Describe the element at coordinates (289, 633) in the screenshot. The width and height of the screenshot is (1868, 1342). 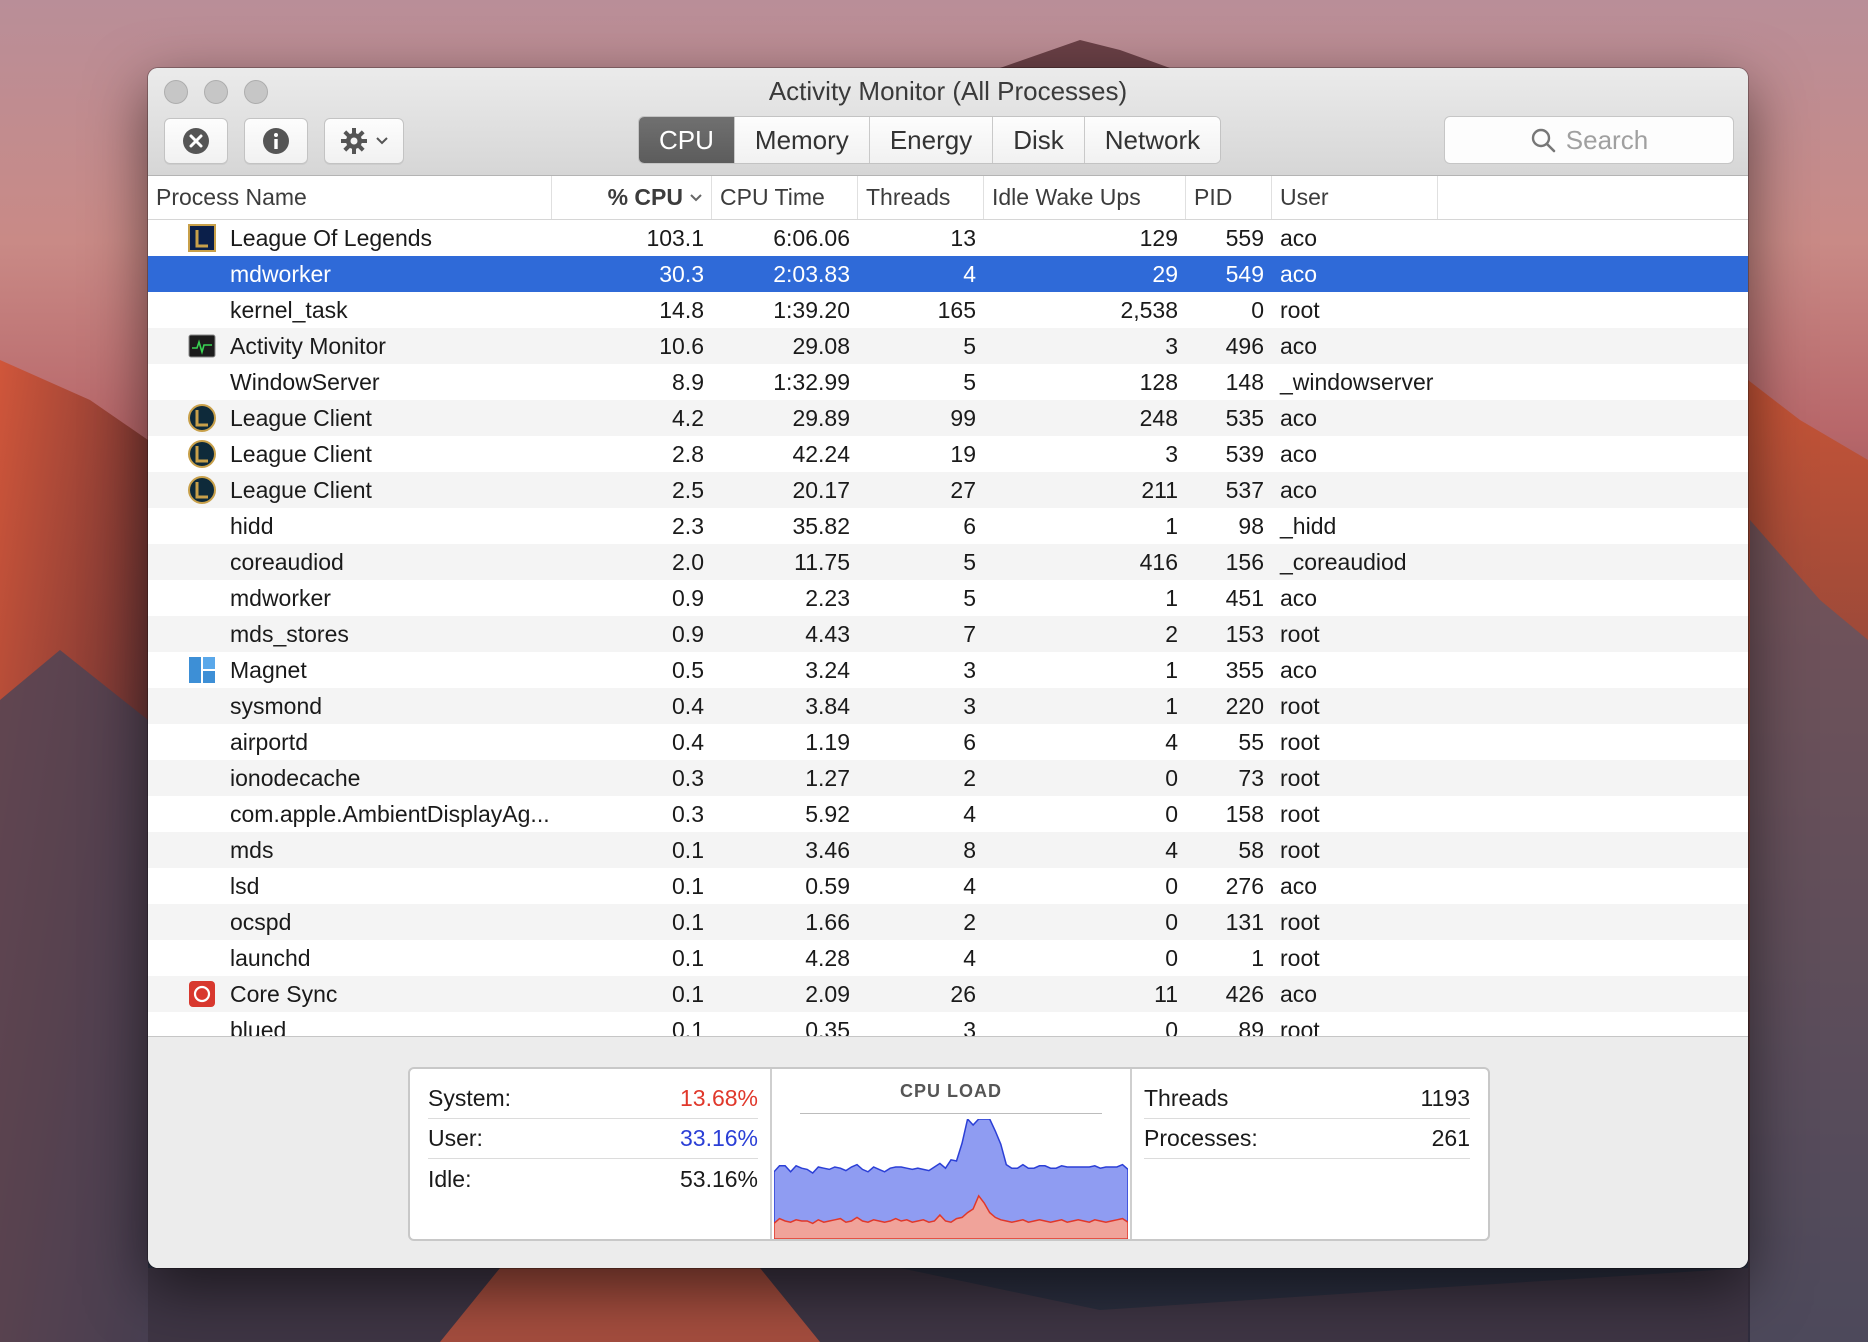
I see `process-name: mds_stores` at that location.